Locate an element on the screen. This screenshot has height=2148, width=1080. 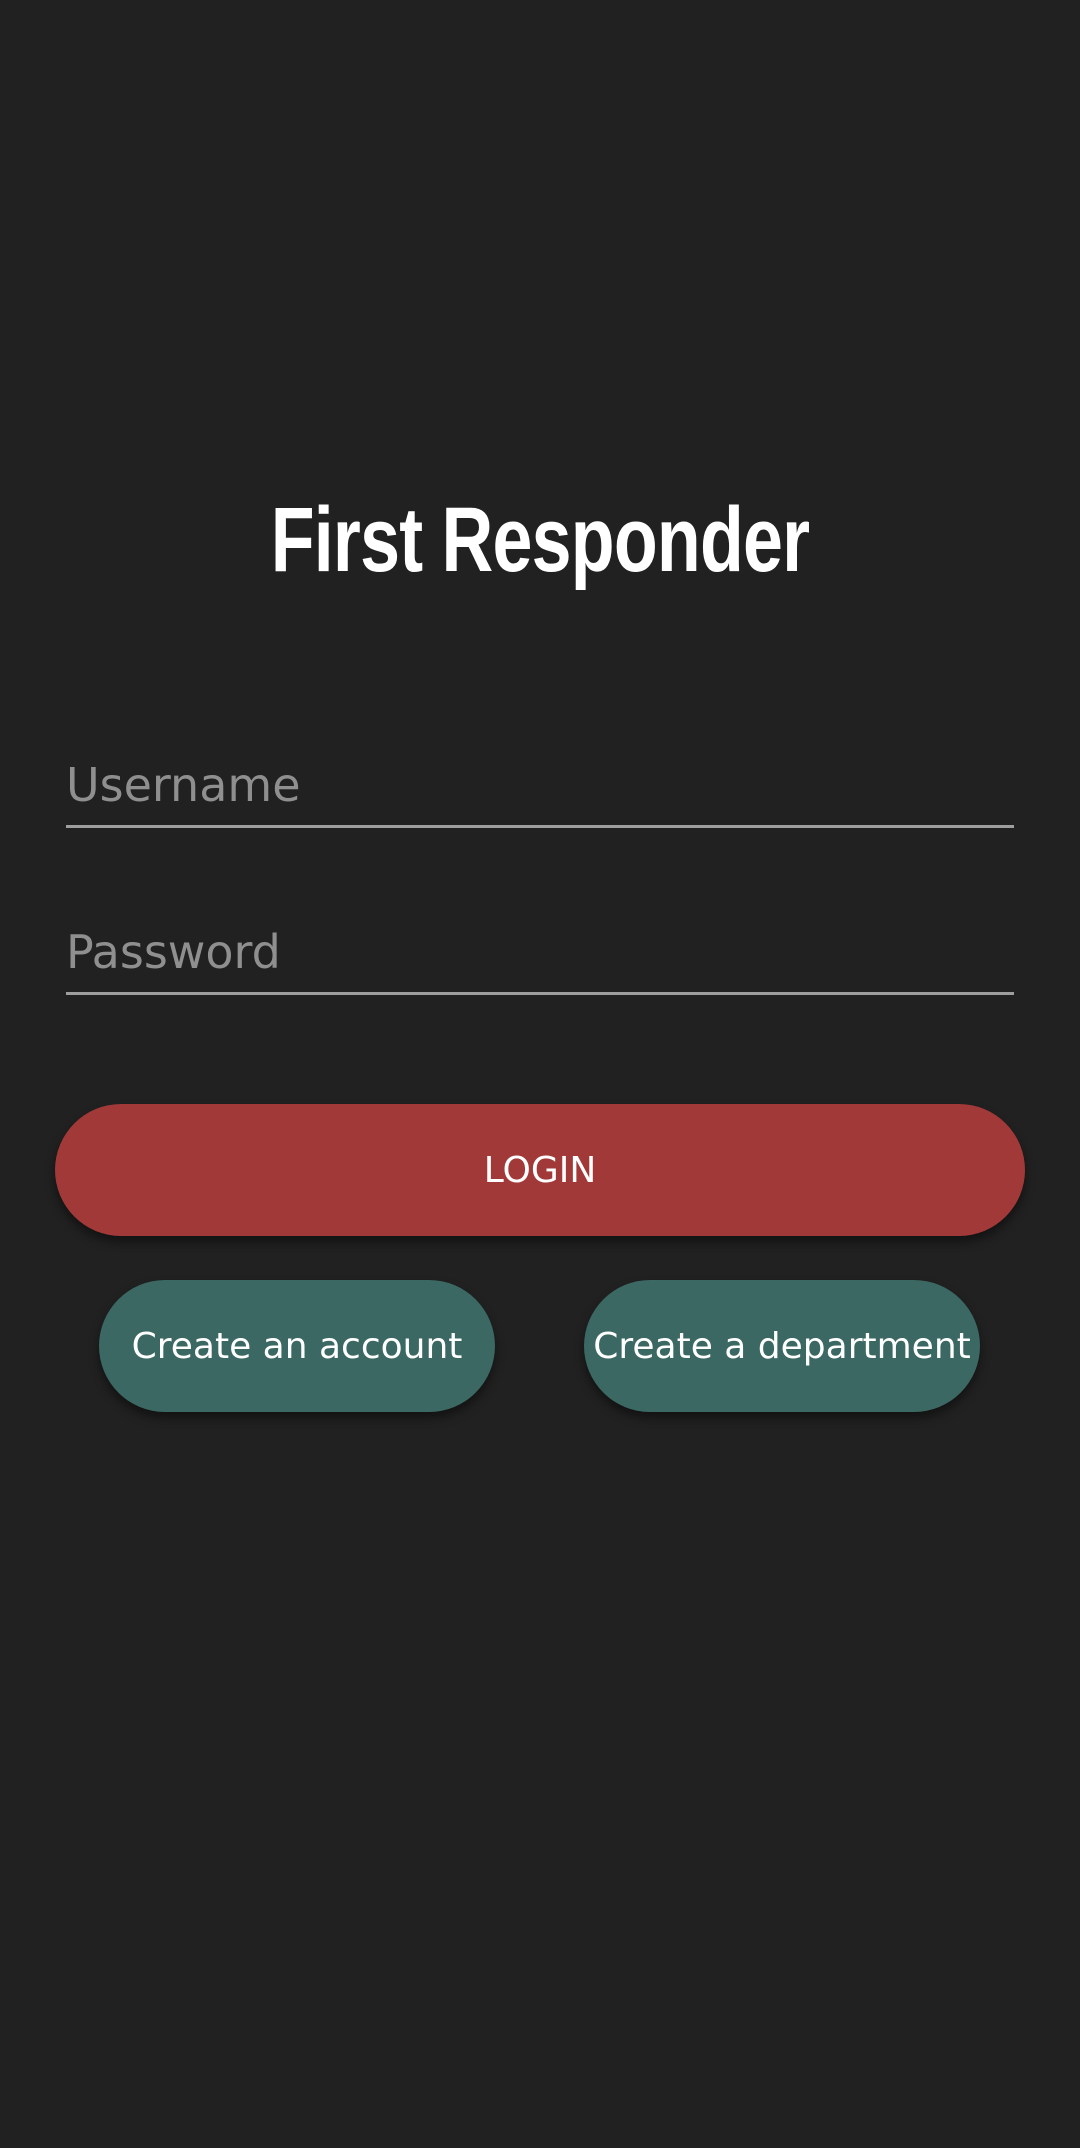
password-field is located at coordinates (540, 953).